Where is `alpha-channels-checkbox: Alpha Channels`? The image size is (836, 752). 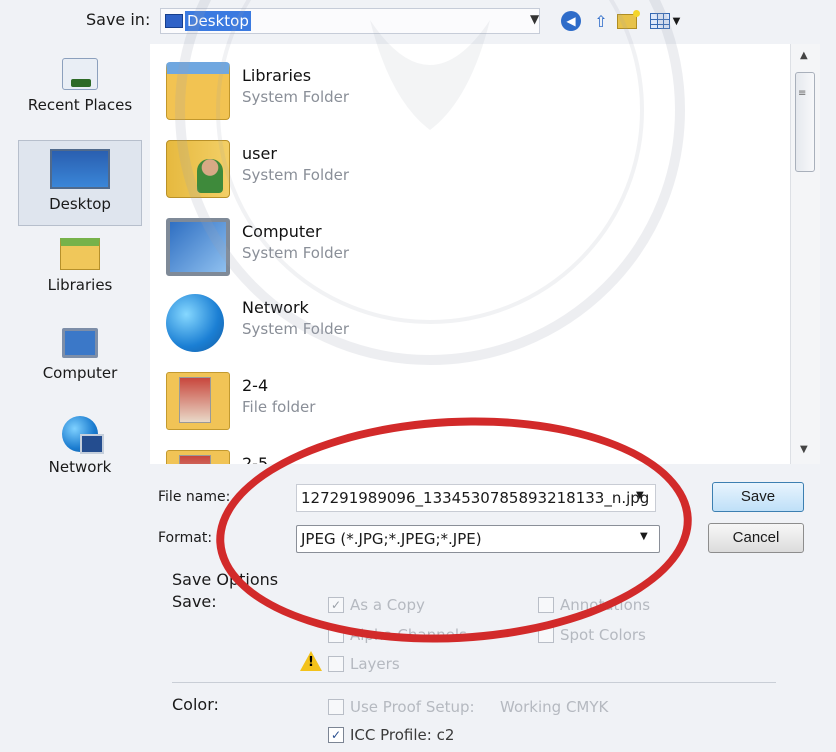
alpha-channels-checkbox: Alpha Channels is located at coordinates (397, 635).